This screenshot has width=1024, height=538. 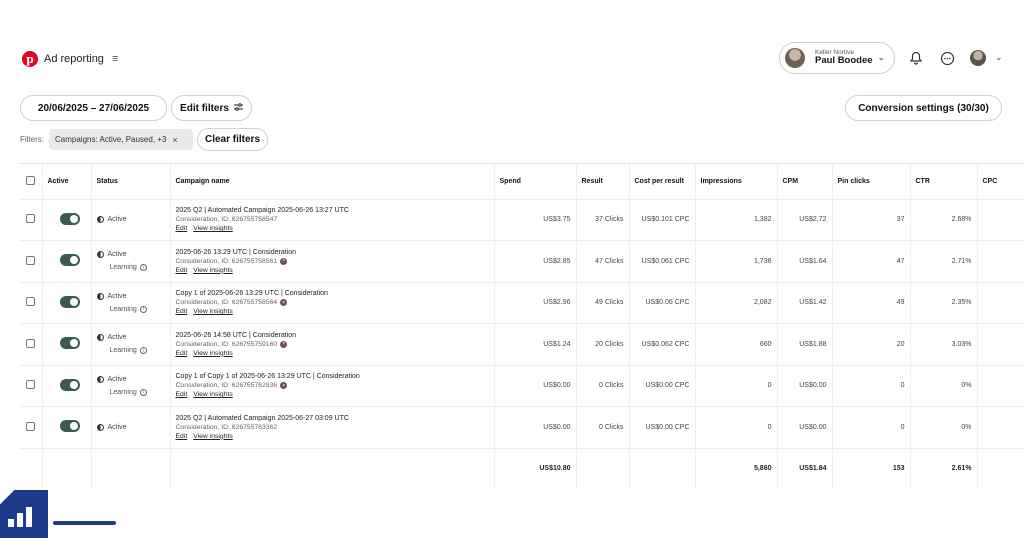 I want to click on filters-label: Filters:, so click(x=32, y=139).